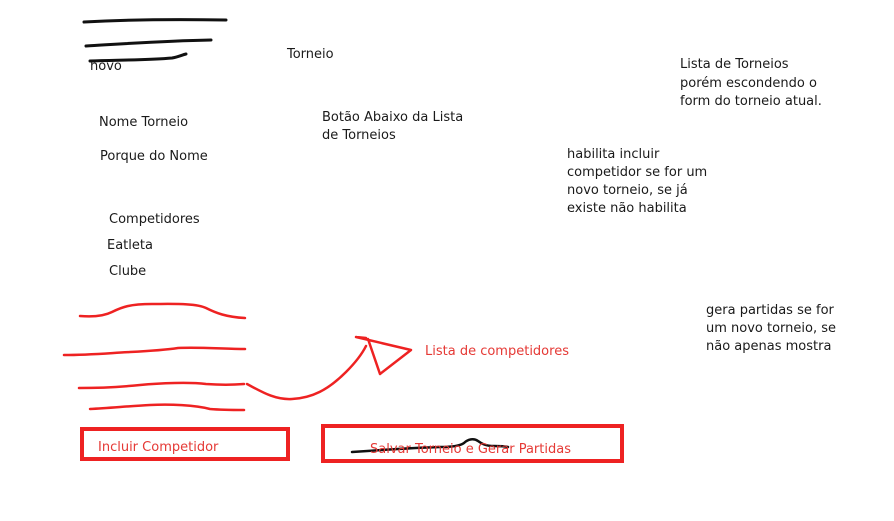 The width and height of the screenshot is (894, 521). Describe the element at coordinates (128, 271) in the screenshot. I see `label-clube: Clube` at that location.